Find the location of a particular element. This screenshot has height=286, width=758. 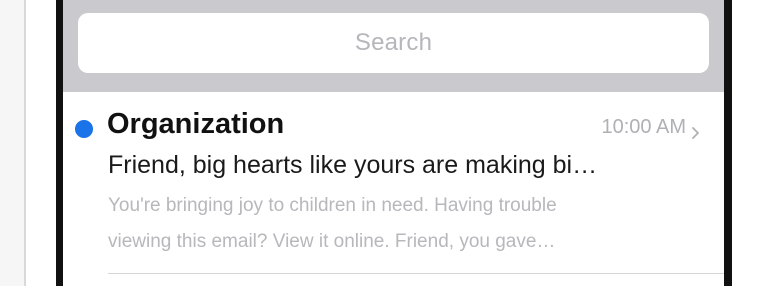

message-time-wrap: 10:00 AM is located at coordinates (650, 127).